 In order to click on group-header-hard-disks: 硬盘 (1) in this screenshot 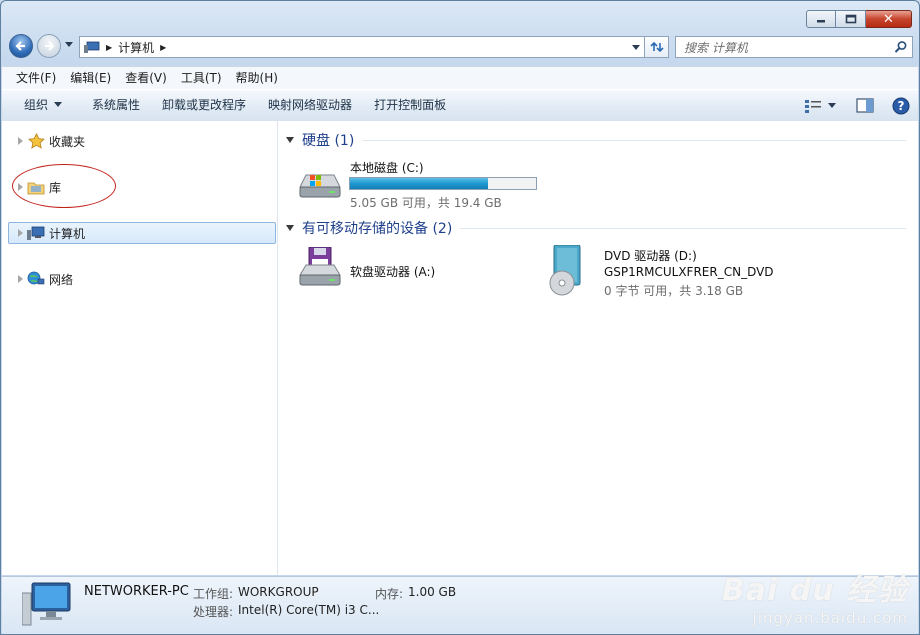, I will do `click(596, 140)`.